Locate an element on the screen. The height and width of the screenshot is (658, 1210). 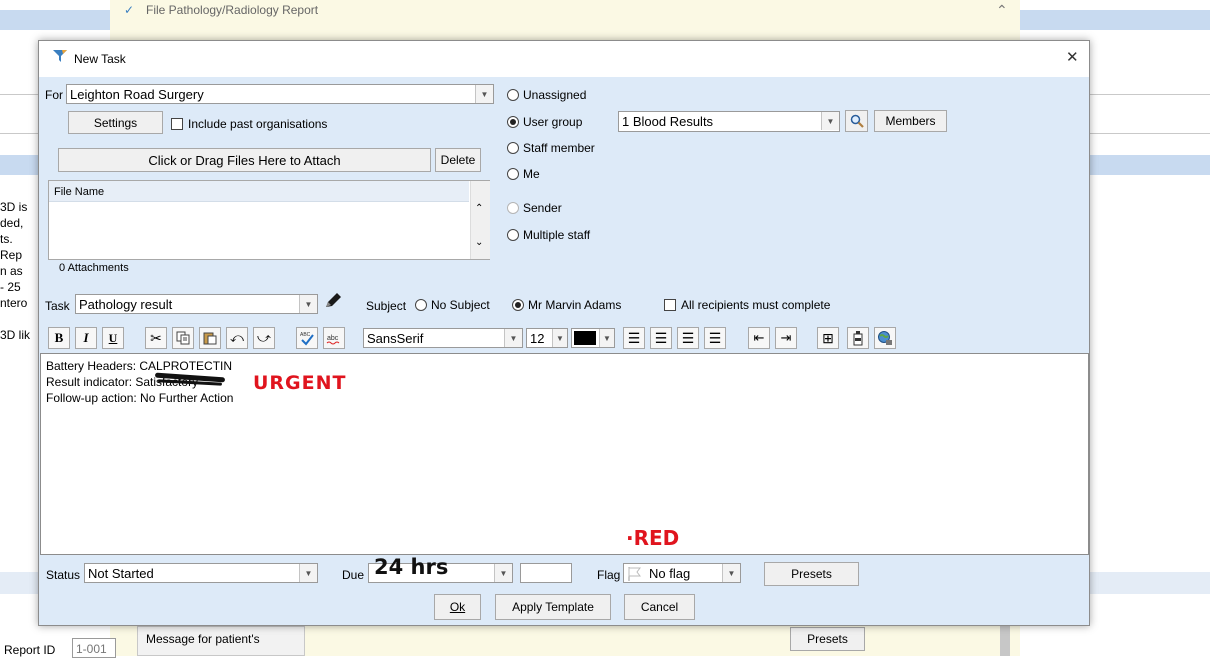
editor-line: Follow-up action: No Further Action is located at coordinates (140, 398).